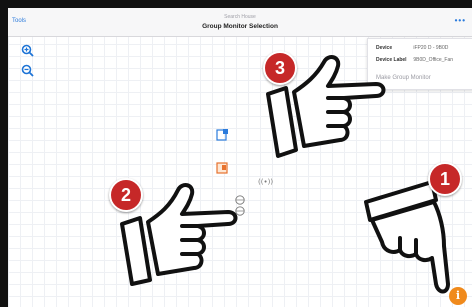  Describe the element at coordinates (433, 60) in the screenshot. I see `device-label-value: 9B0D_Office_Fan` at that location.